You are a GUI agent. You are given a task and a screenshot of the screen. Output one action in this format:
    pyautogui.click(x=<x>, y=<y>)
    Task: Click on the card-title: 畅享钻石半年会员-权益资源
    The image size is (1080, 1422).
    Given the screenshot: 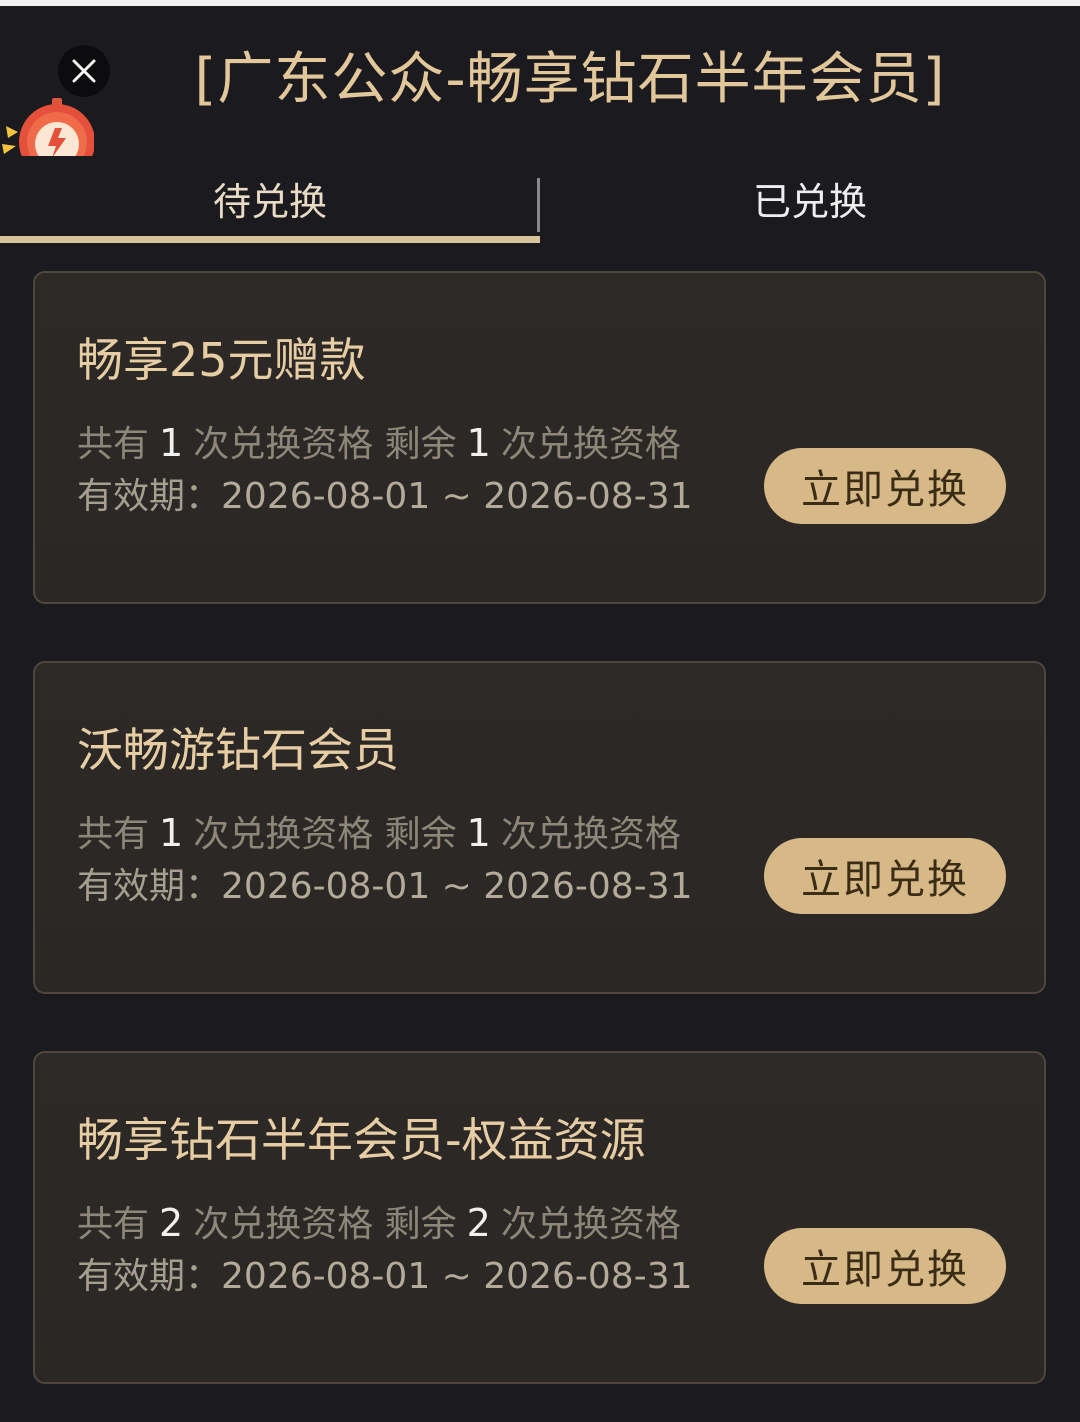 What is the action you would take?
    pyautogui.click(x=361, y=1140)
    